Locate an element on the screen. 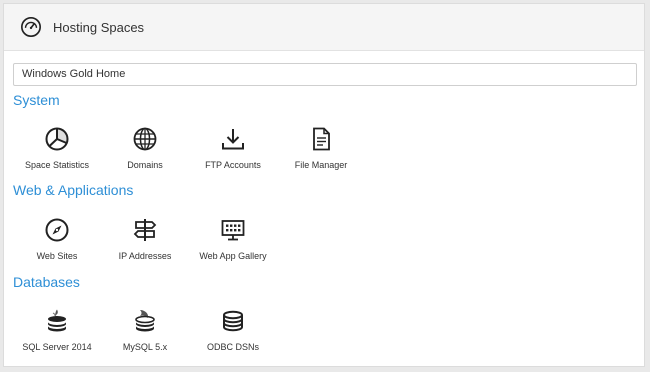  monitor-grid-icon is located at coordinates (233, 230).